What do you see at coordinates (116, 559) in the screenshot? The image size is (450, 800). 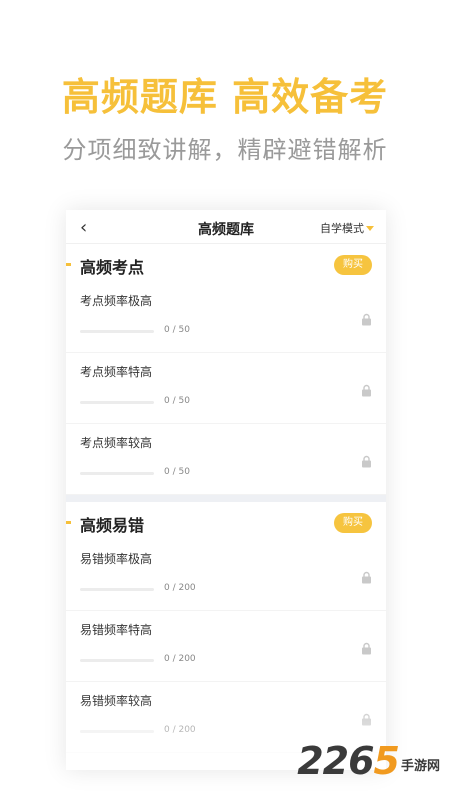 I see `item-title: 易错频率极高` at bounding box center [116, 559].